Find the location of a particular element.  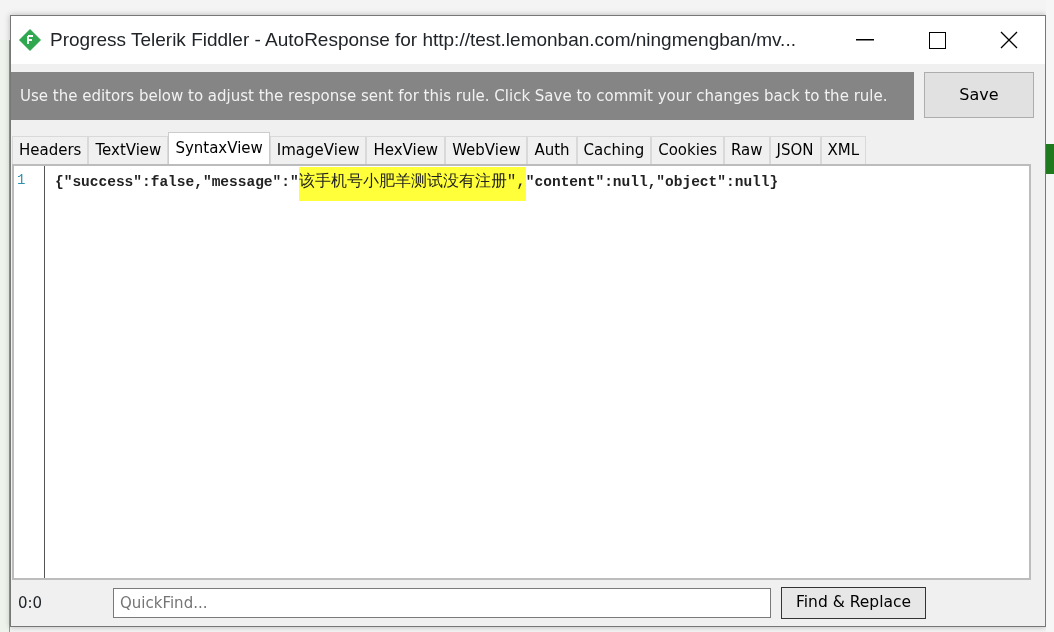

tab: Auth is located at coordinates (552, 150).